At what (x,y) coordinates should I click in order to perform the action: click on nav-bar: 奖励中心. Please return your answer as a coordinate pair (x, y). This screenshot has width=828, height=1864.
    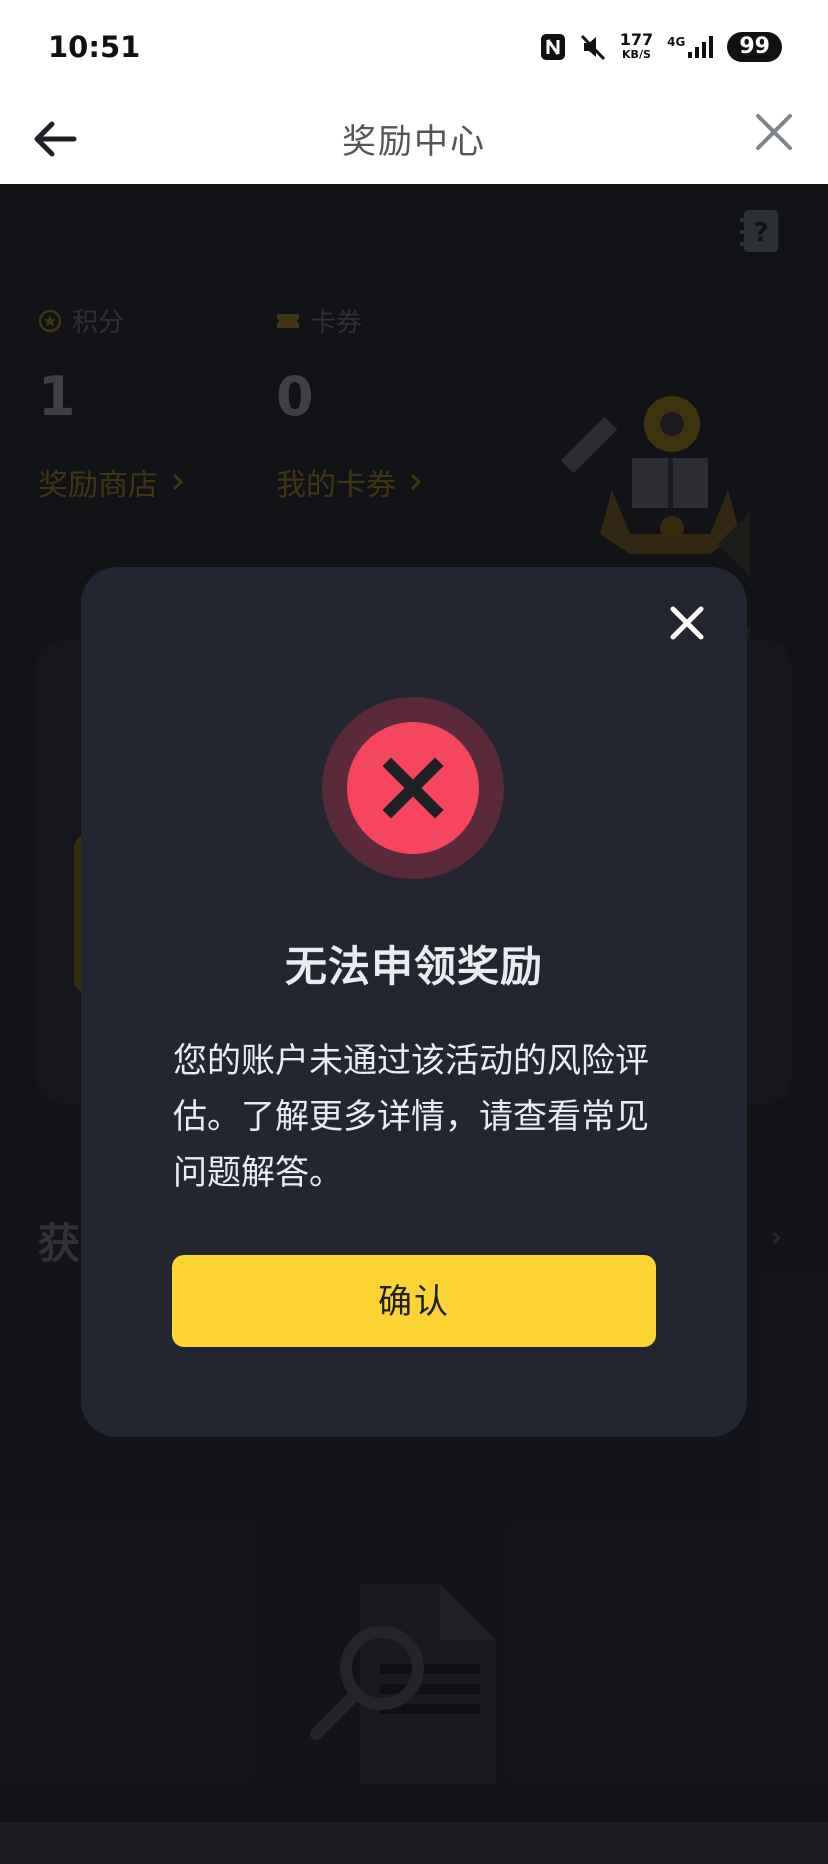
    Looking at the image, I should click on (414, 140).